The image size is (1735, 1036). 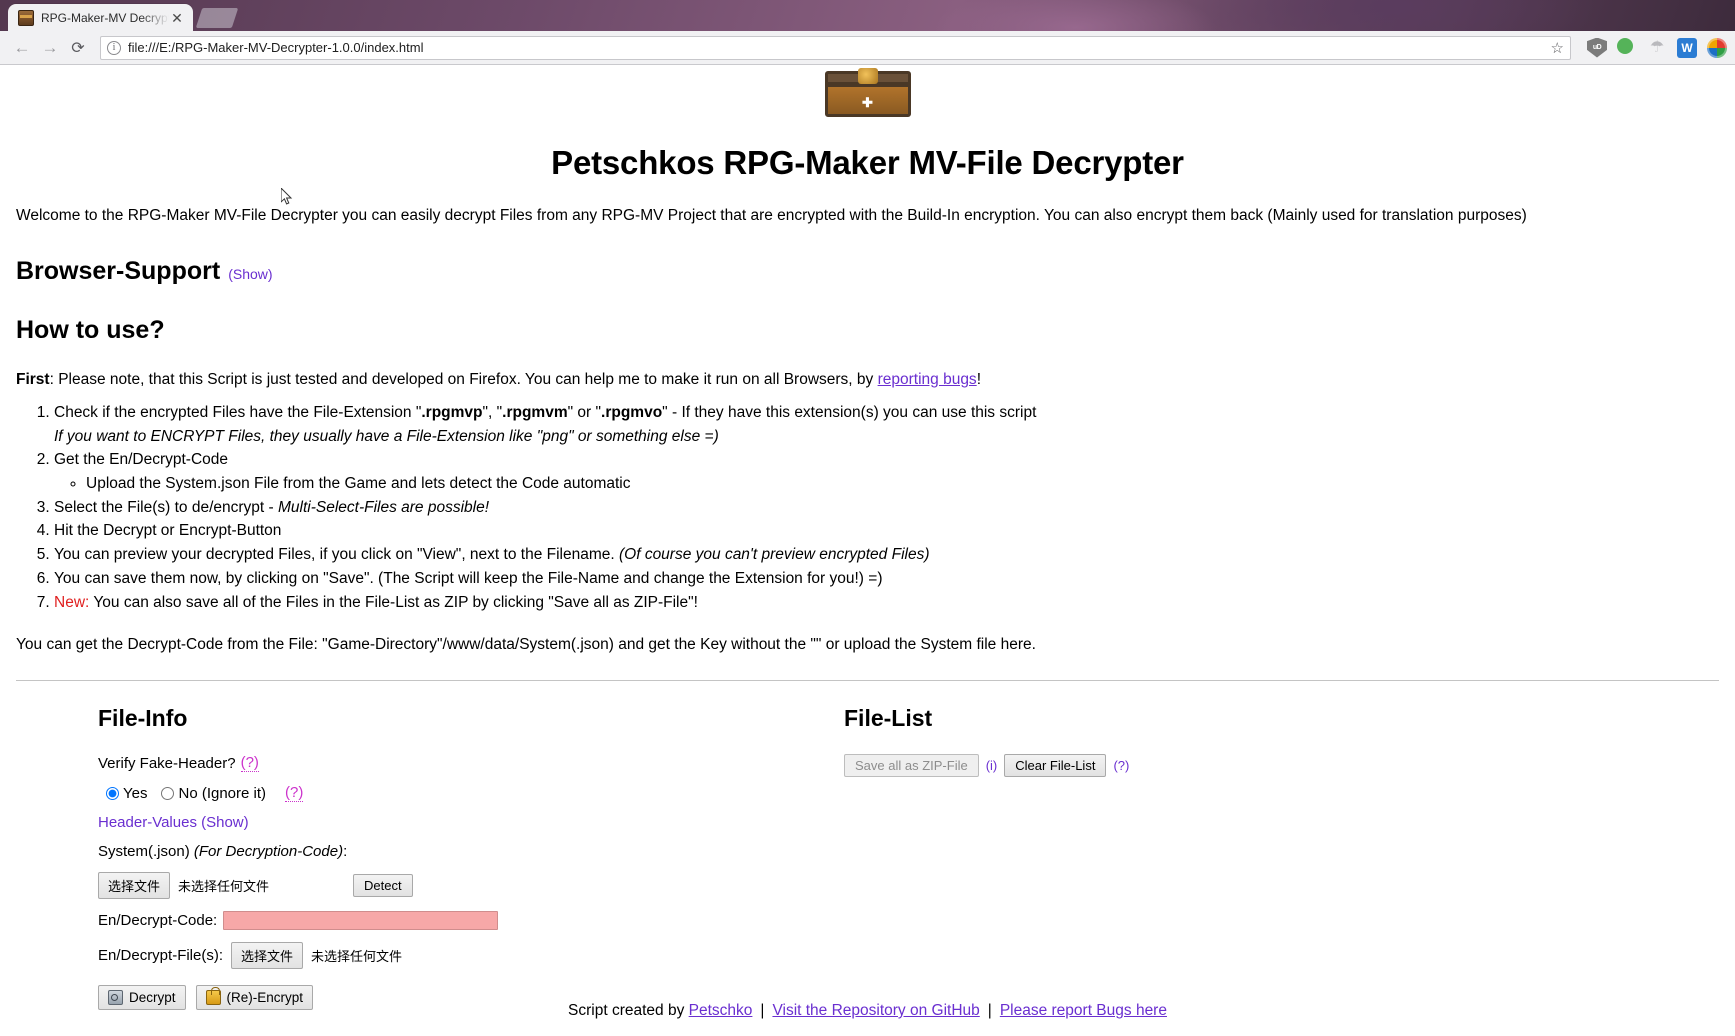 What do you see at coordinates (1121, 765) in the screenshot?
I see `clear-help-icon: (?)` at bounding box center [1121, 765].